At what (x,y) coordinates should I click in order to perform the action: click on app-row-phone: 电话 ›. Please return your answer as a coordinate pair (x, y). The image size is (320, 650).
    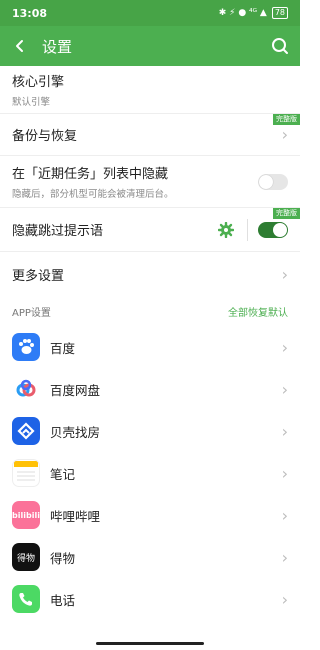
    Looking at the image, I should click on (150, 599).